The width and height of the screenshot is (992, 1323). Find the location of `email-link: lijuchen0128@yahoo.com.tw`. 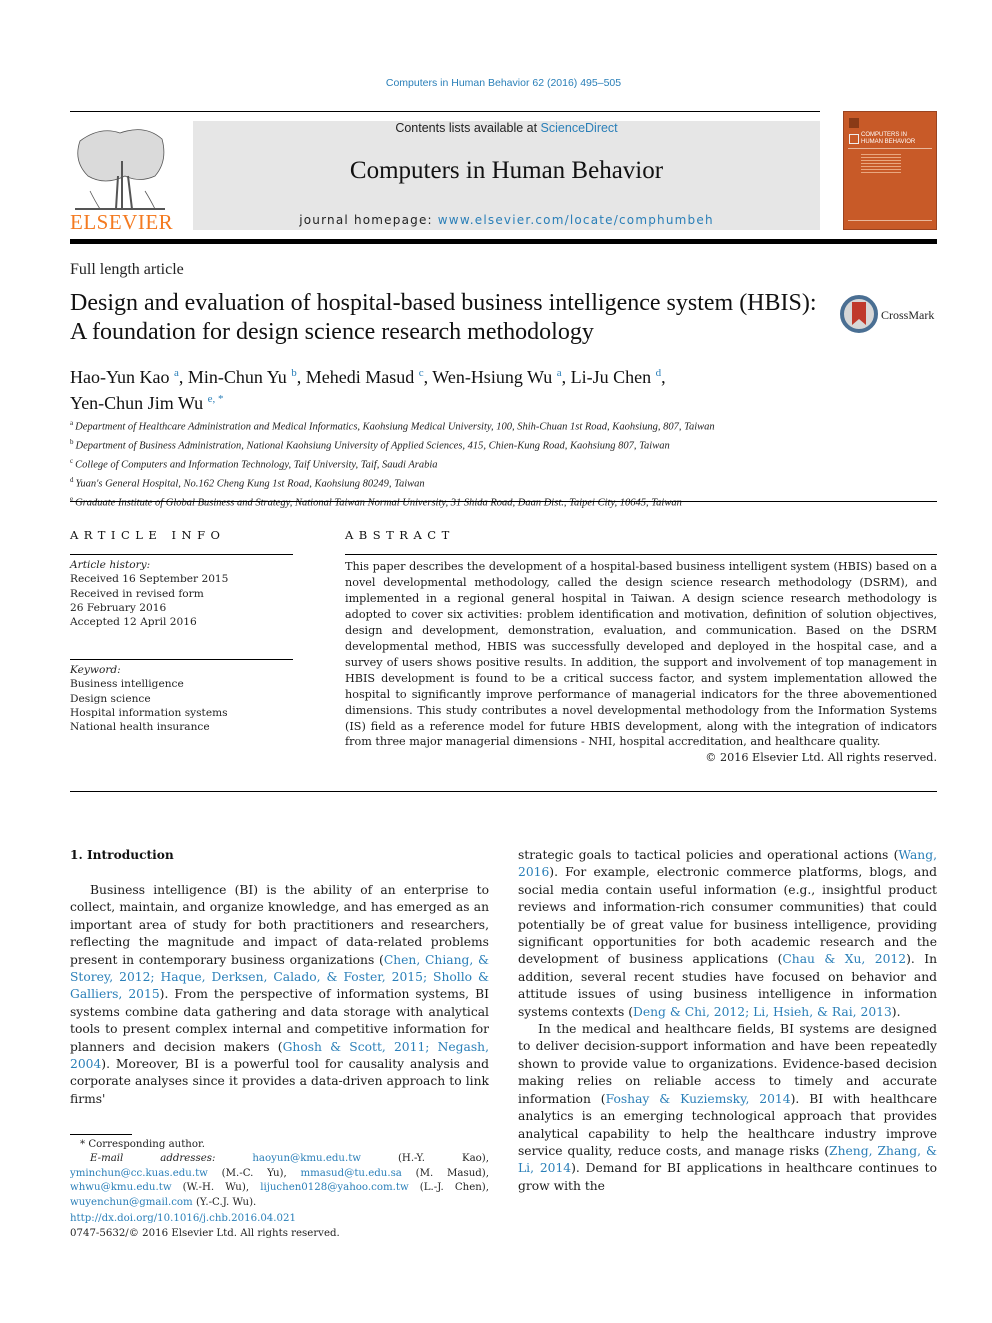

email-link: lijuchen0128@yahoo.com.tw is located at coordinates (334, 1187).